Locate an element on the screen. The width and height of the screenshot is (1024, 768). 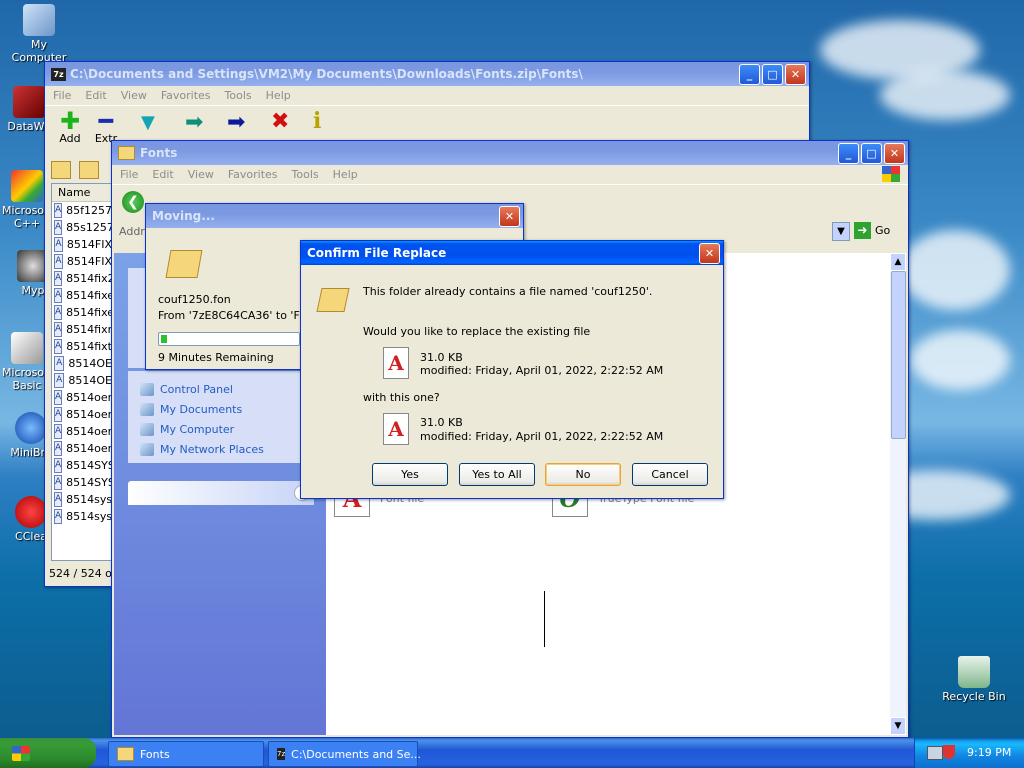
security-shield-icon is located at coordinates (949, 752).